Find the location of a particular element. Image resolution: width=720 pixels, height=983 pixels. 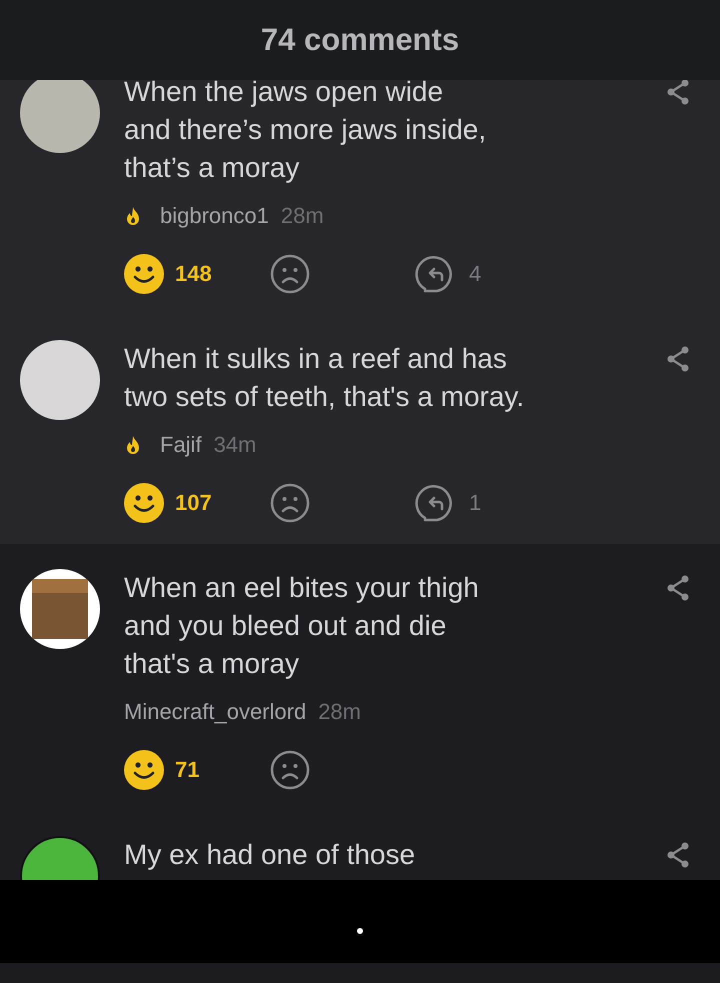

reply-count: 1 is located at coordinates (475, 503).